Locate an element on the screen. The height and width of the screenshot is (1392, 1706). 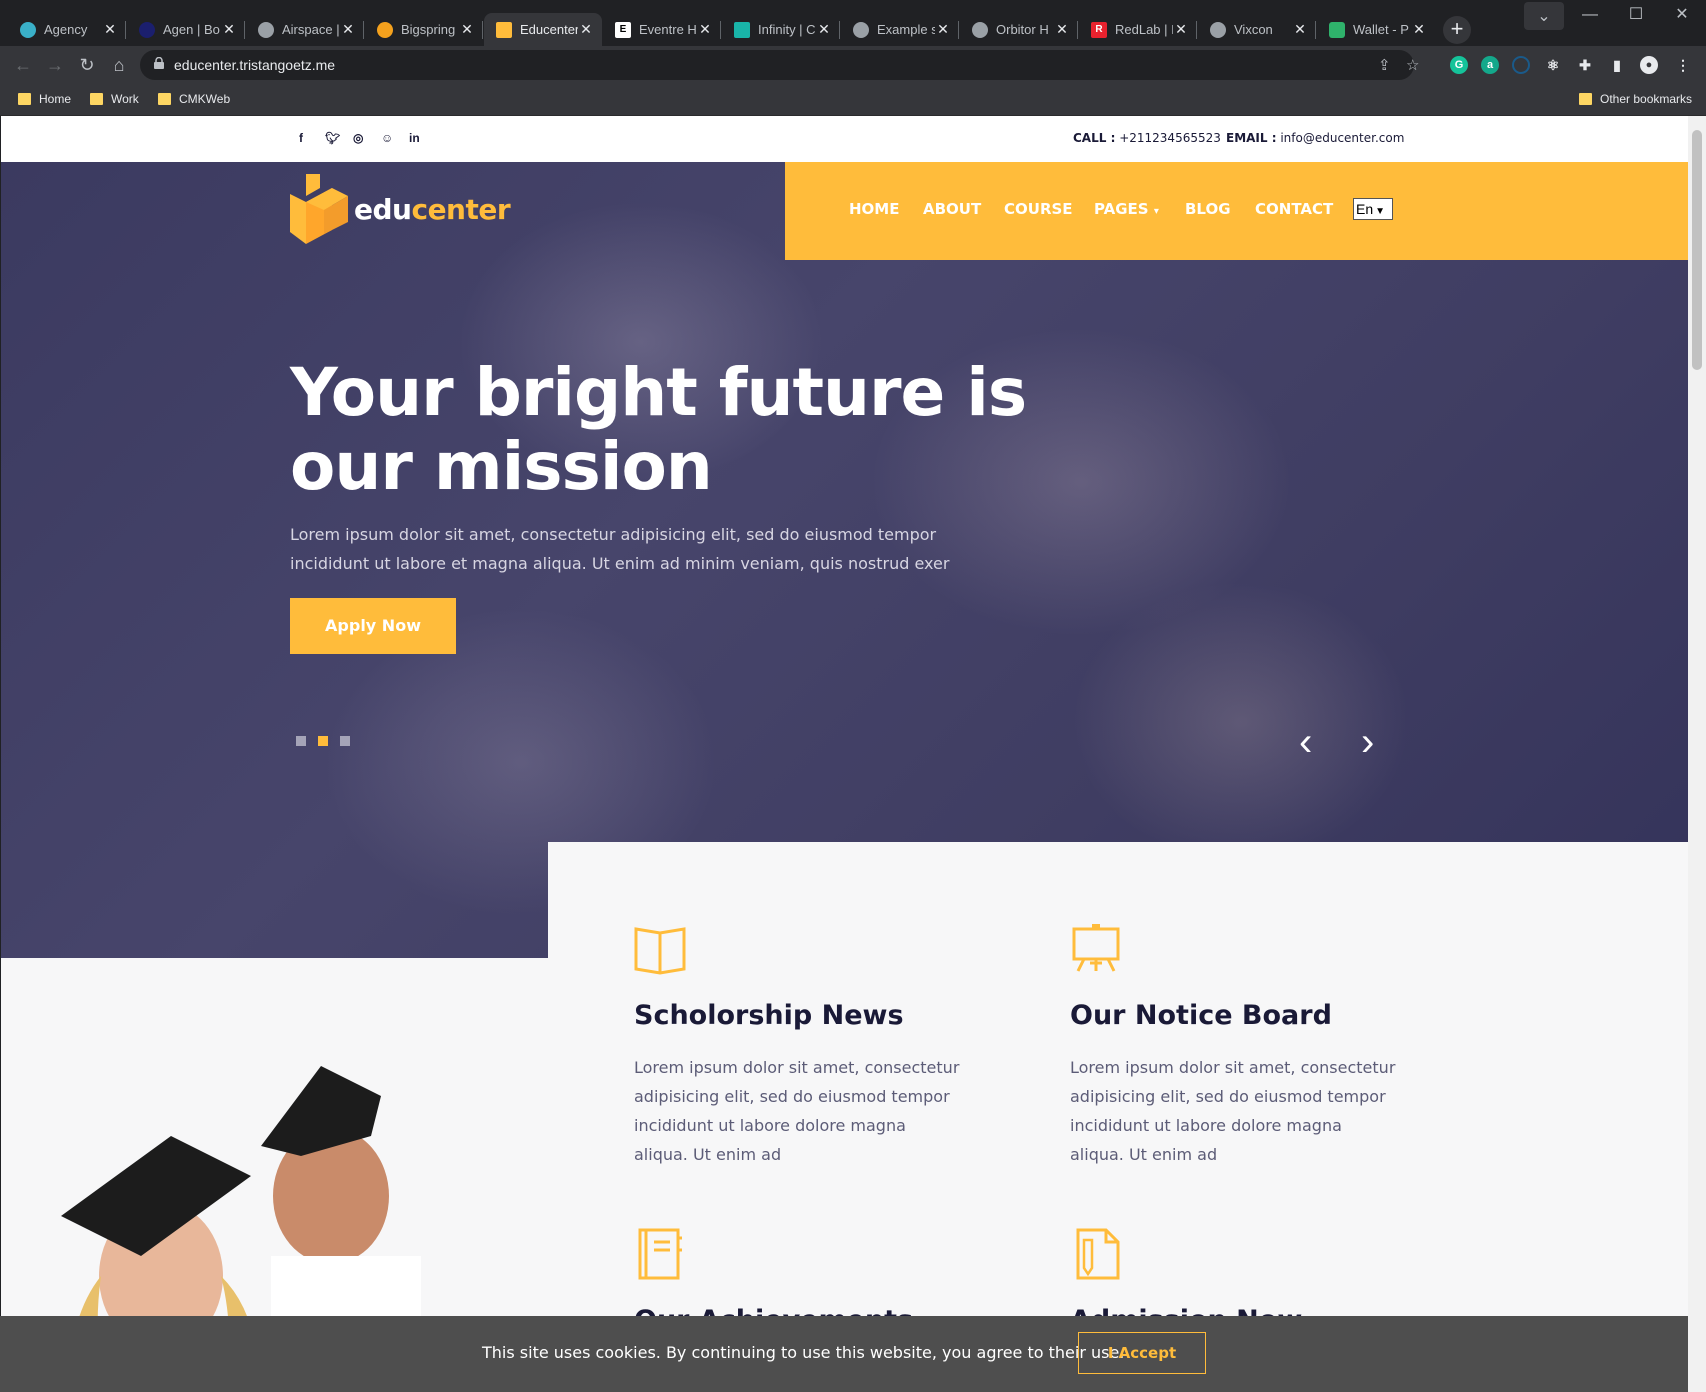
globe-icon is located at coordinates (266, 29).